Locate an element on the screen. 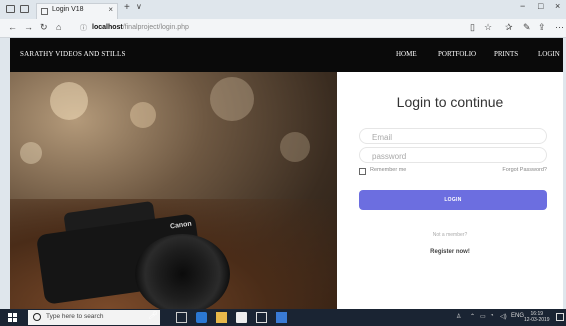 This screenshot has width=566, height=326. tab-actions-icon is located at coordinates (10, 9).